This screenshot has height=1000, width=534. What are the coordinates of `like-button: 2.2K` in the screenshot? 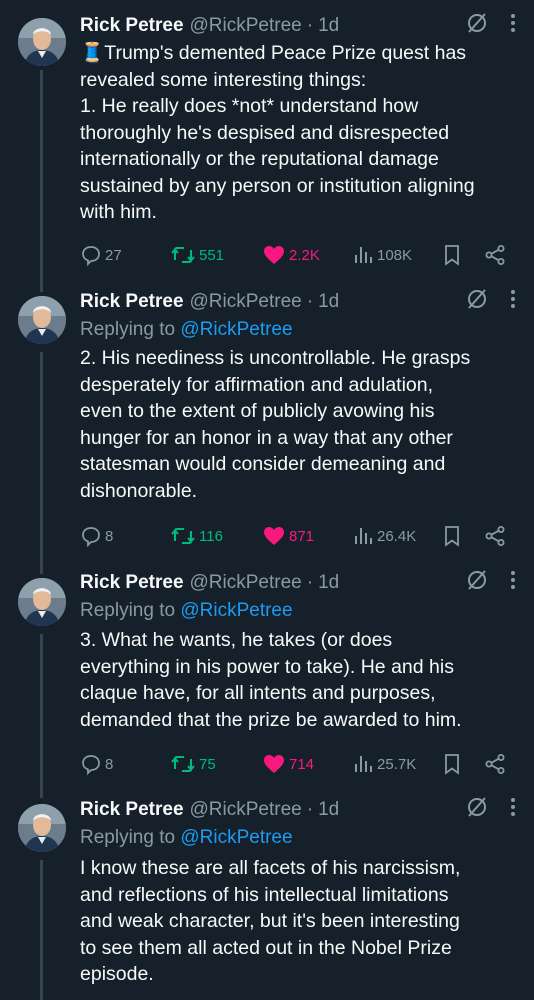 It's located at (291, 255).